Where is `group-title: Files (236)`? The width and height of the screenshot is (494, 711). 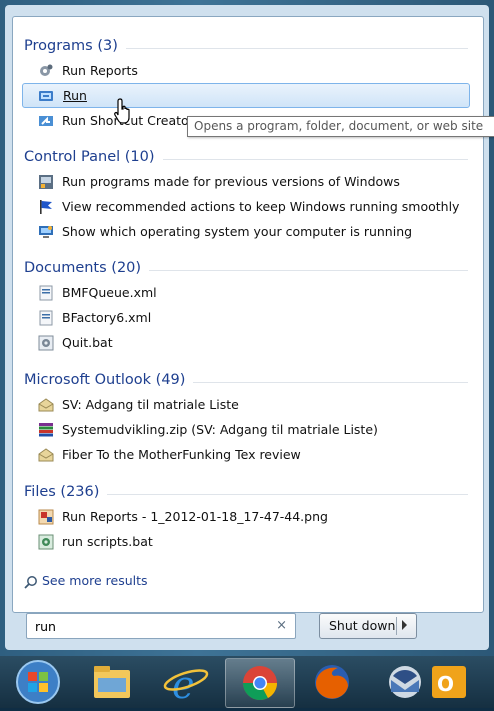
group-title: Files (236) is located at coordinates (66, 492).